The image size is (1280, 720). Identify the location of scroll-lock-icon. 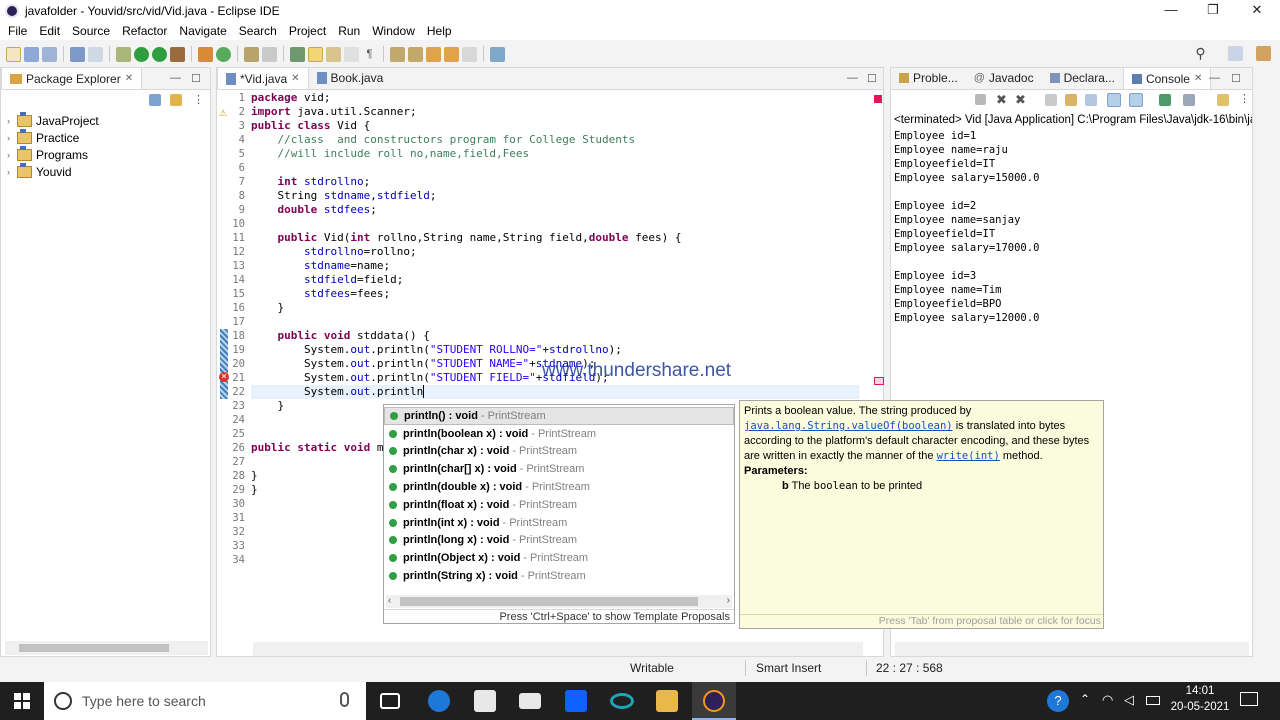
(1071, 100).